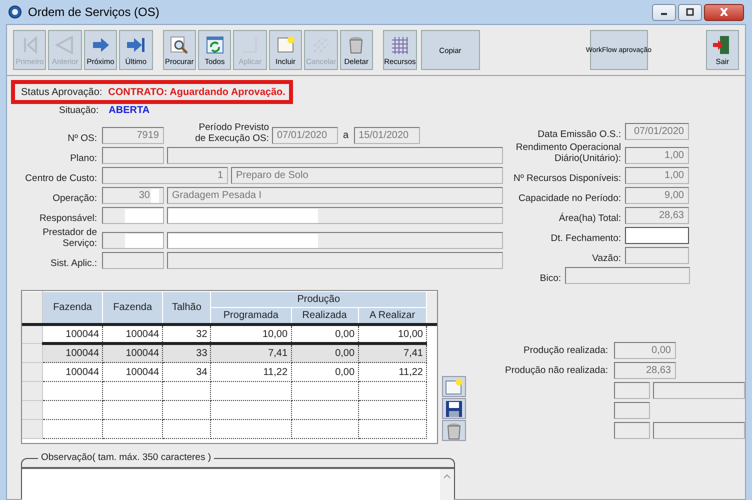 The width and height of the screenshot is (752, 500). Describe the element at coordinates (657, 195) in the screenshot. I see `input-field: 9,00` at that location.